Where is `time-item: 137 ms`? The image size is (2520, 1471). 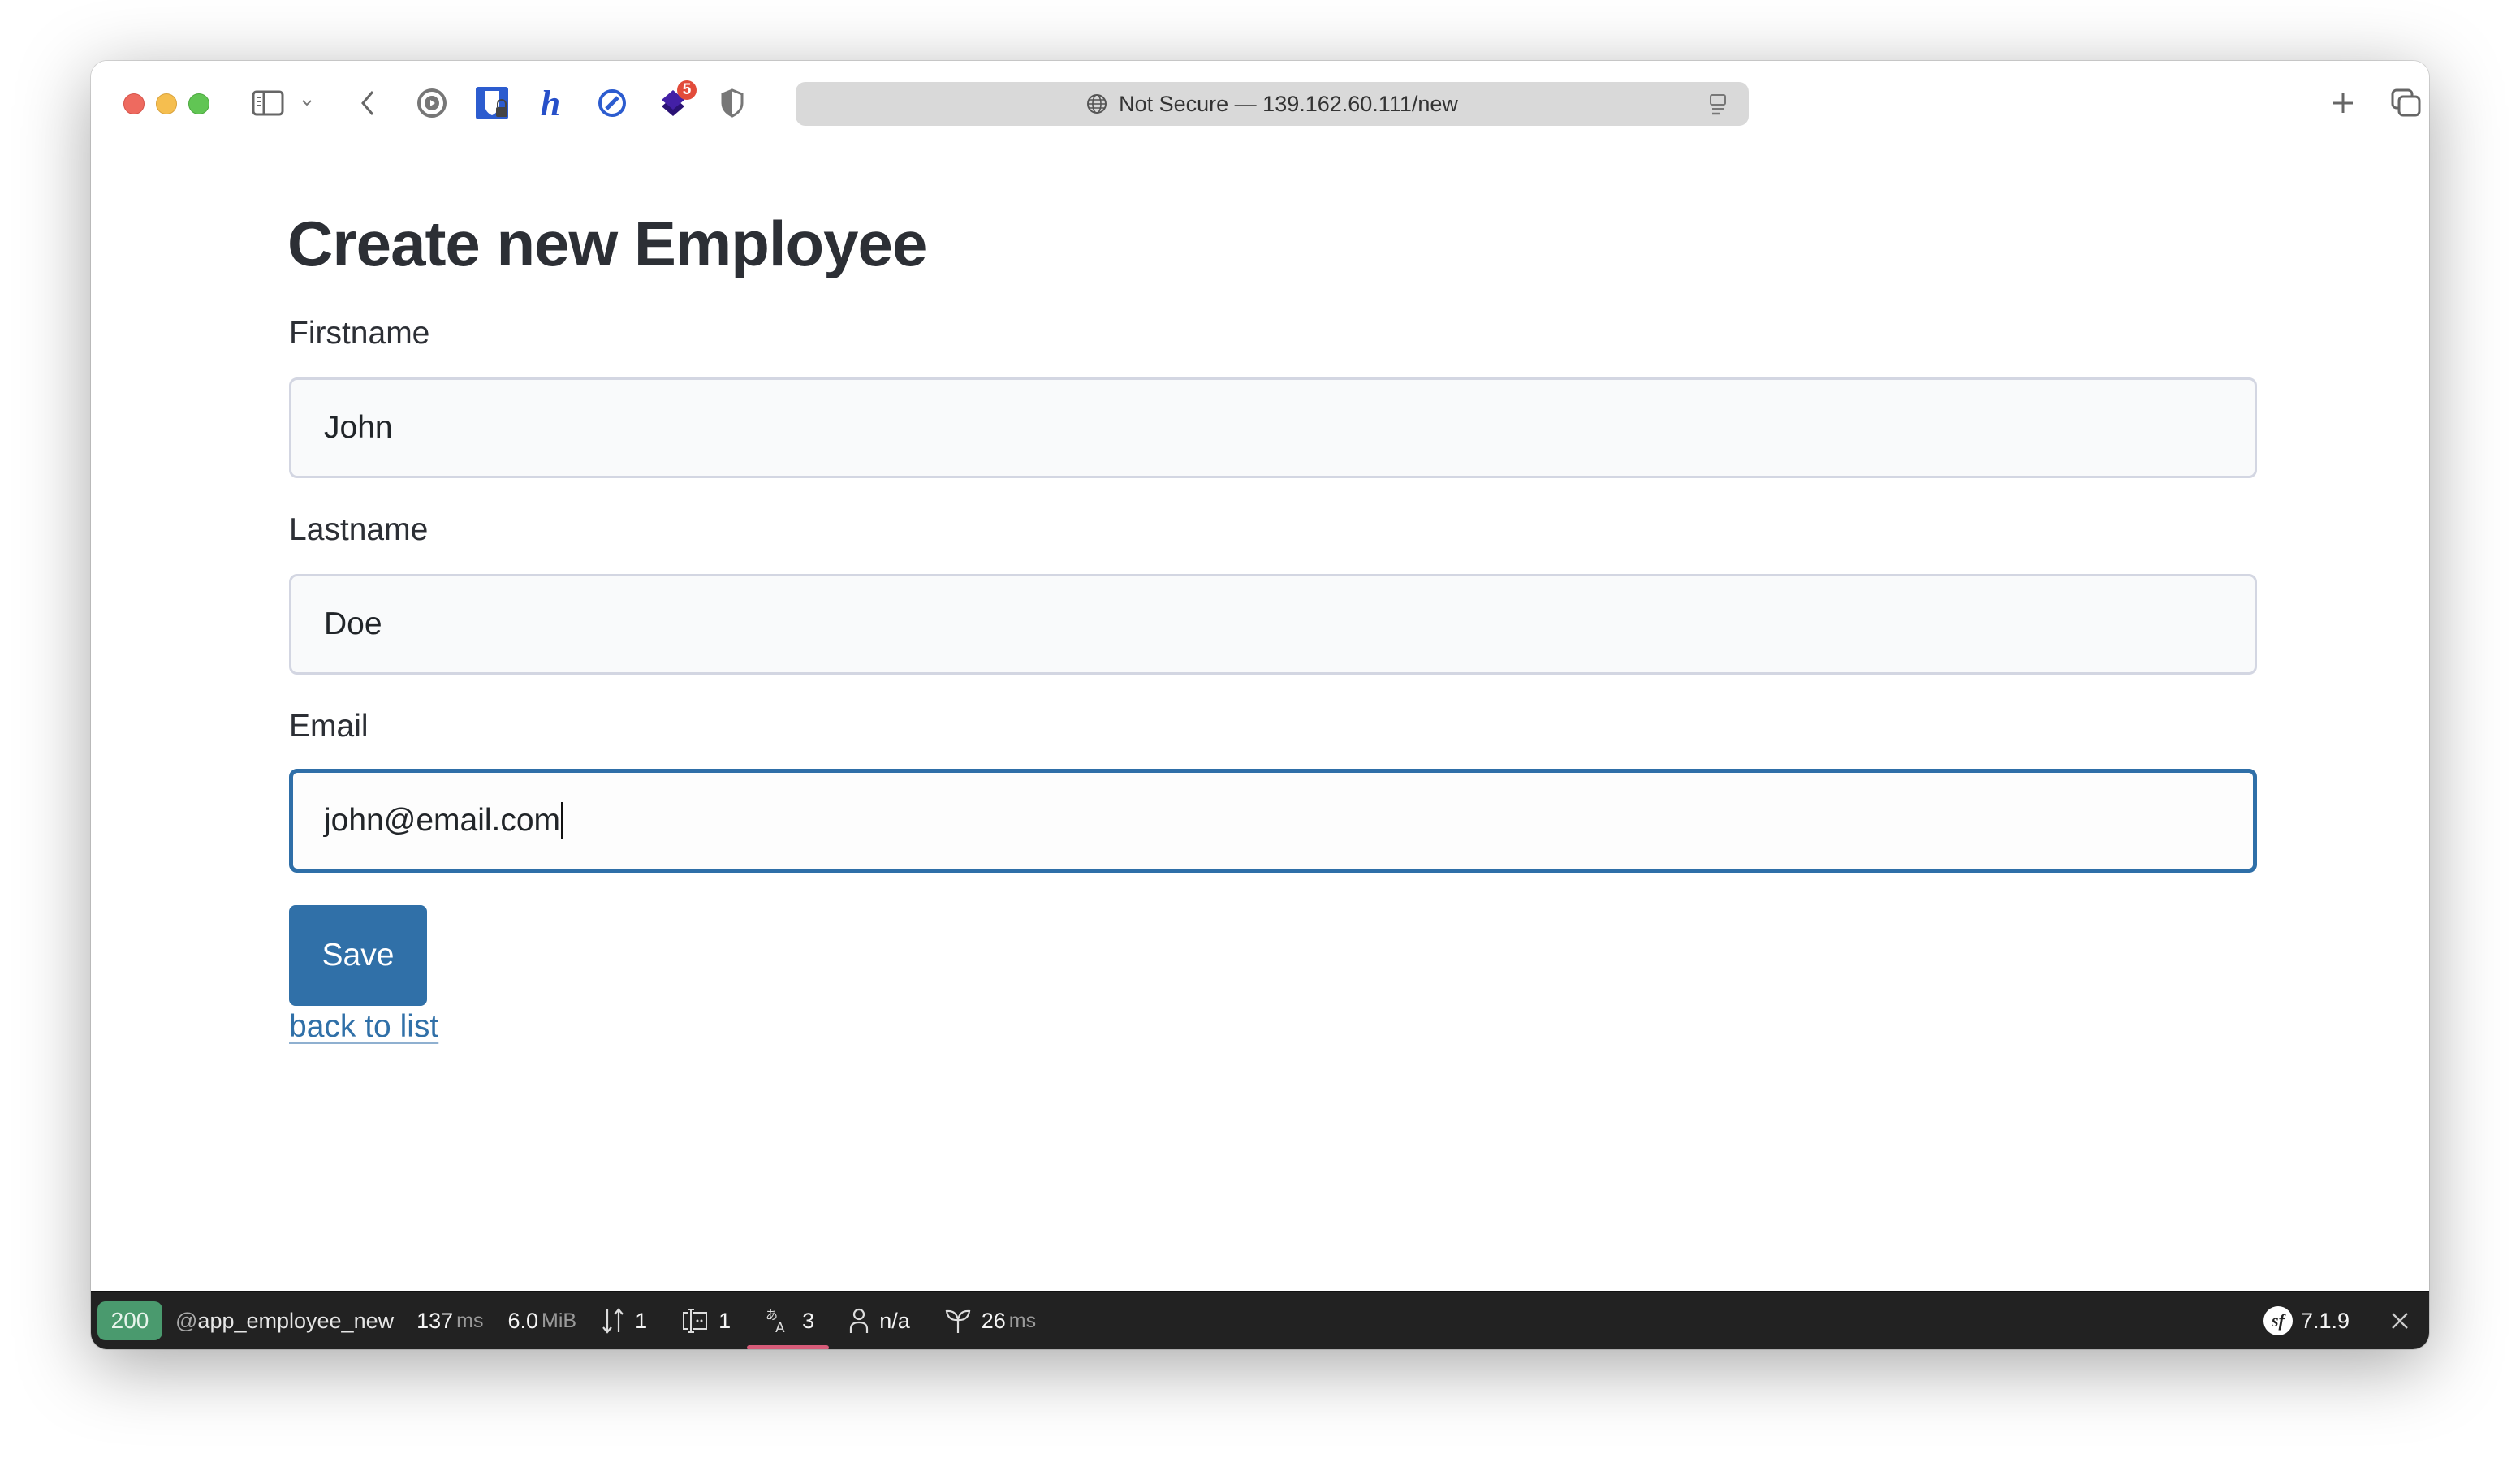
time-item: 137 ms is located at coordinates (449, 1320).